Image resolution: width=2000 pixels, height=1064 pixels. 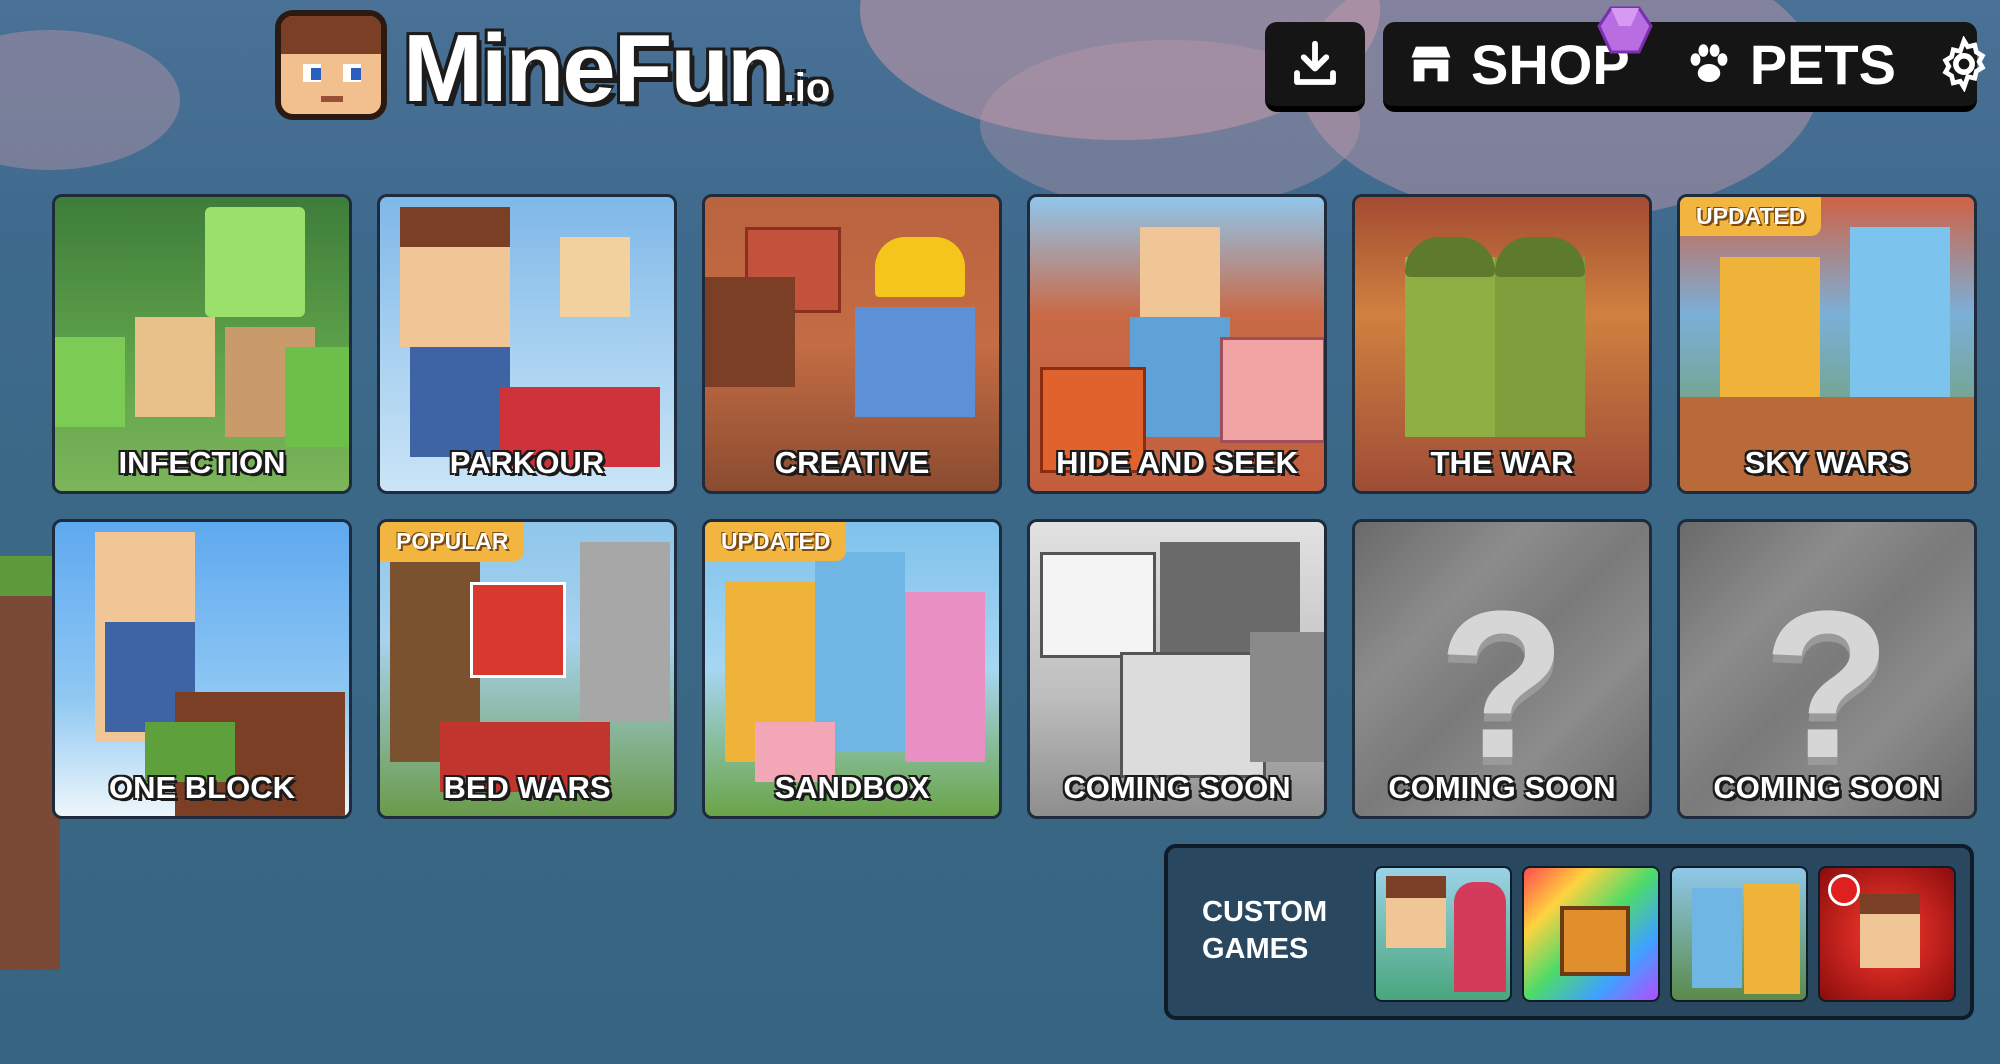 I want to click on custom-games-panel: CUSTOM GAMES, so click(x=1569, y=932).